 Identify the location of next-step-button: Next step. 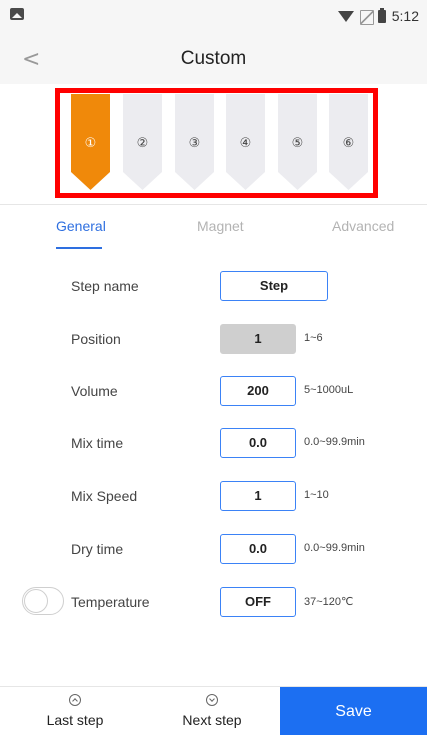
(212, 711).